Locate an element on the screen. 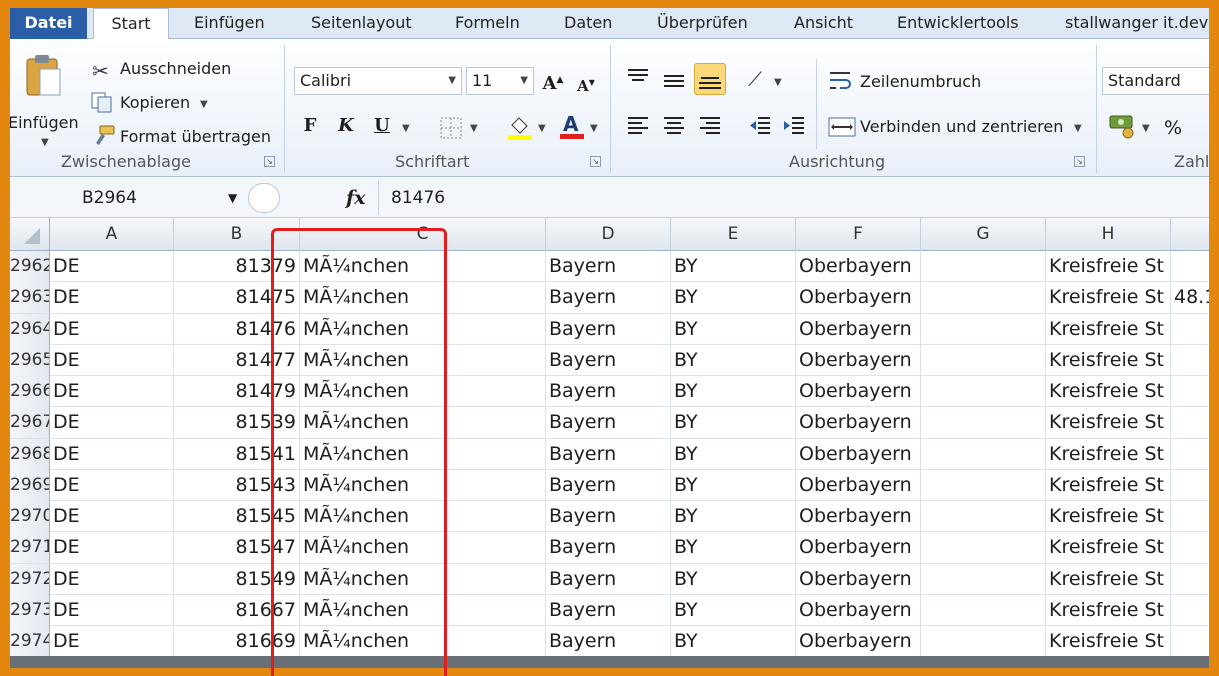  row-header: 2973 is located at coordinates (30, 610).